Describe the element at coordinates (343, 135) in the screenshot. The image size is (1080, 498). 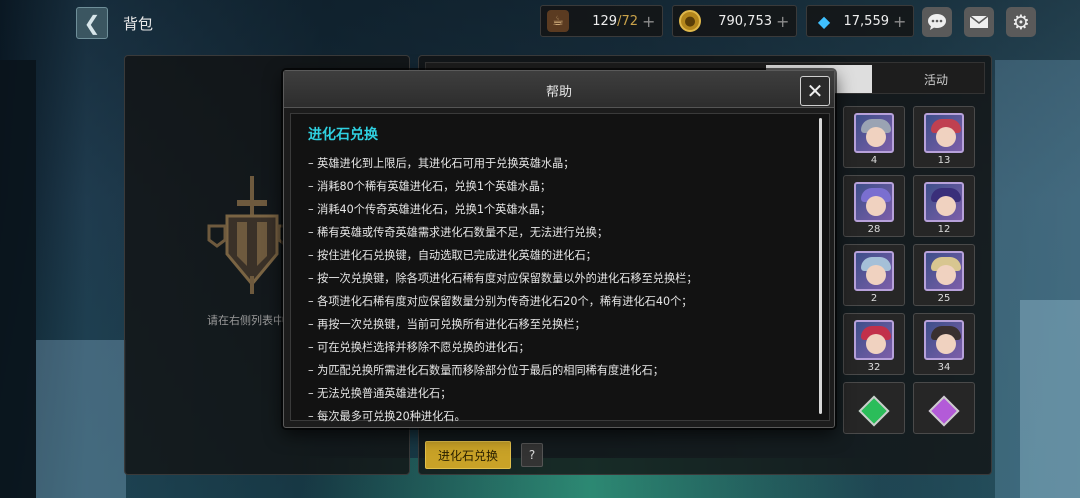
I see `section-title: 进化石兑换` at that location.